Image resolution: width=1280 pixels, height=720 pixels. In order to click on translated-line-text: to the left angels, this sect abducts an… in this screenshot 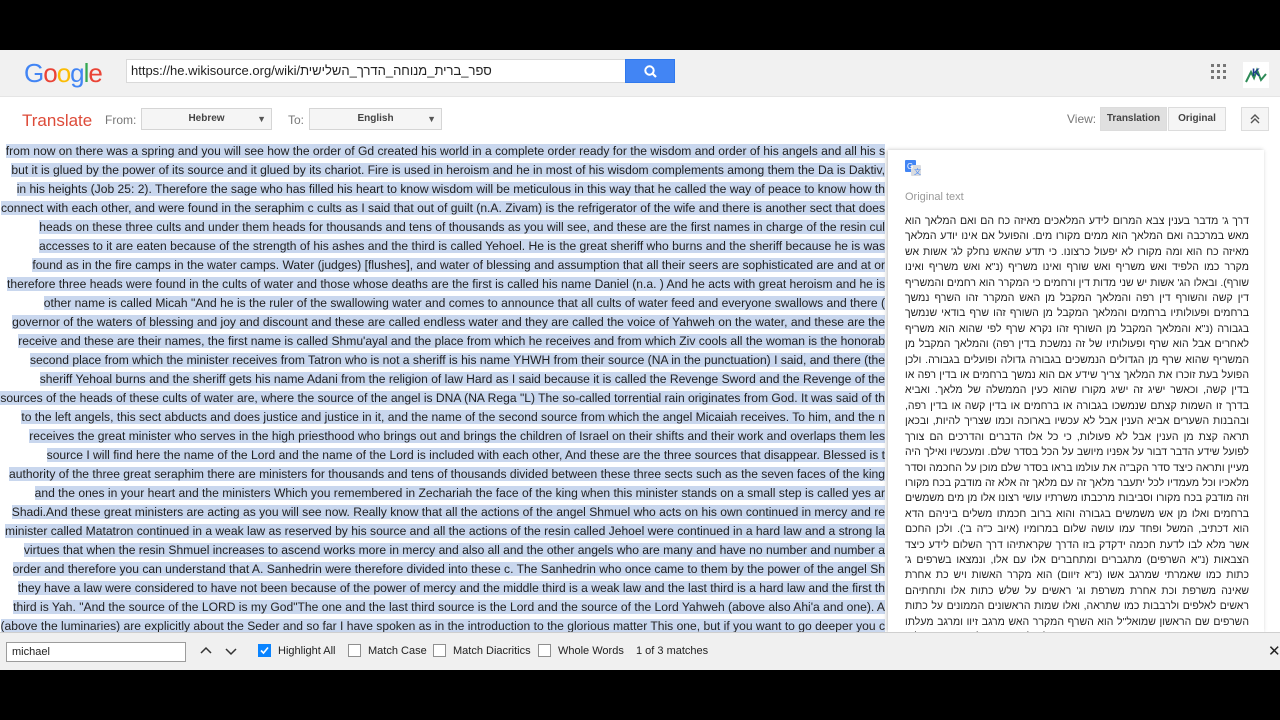, I will do `click(453, 417)`.